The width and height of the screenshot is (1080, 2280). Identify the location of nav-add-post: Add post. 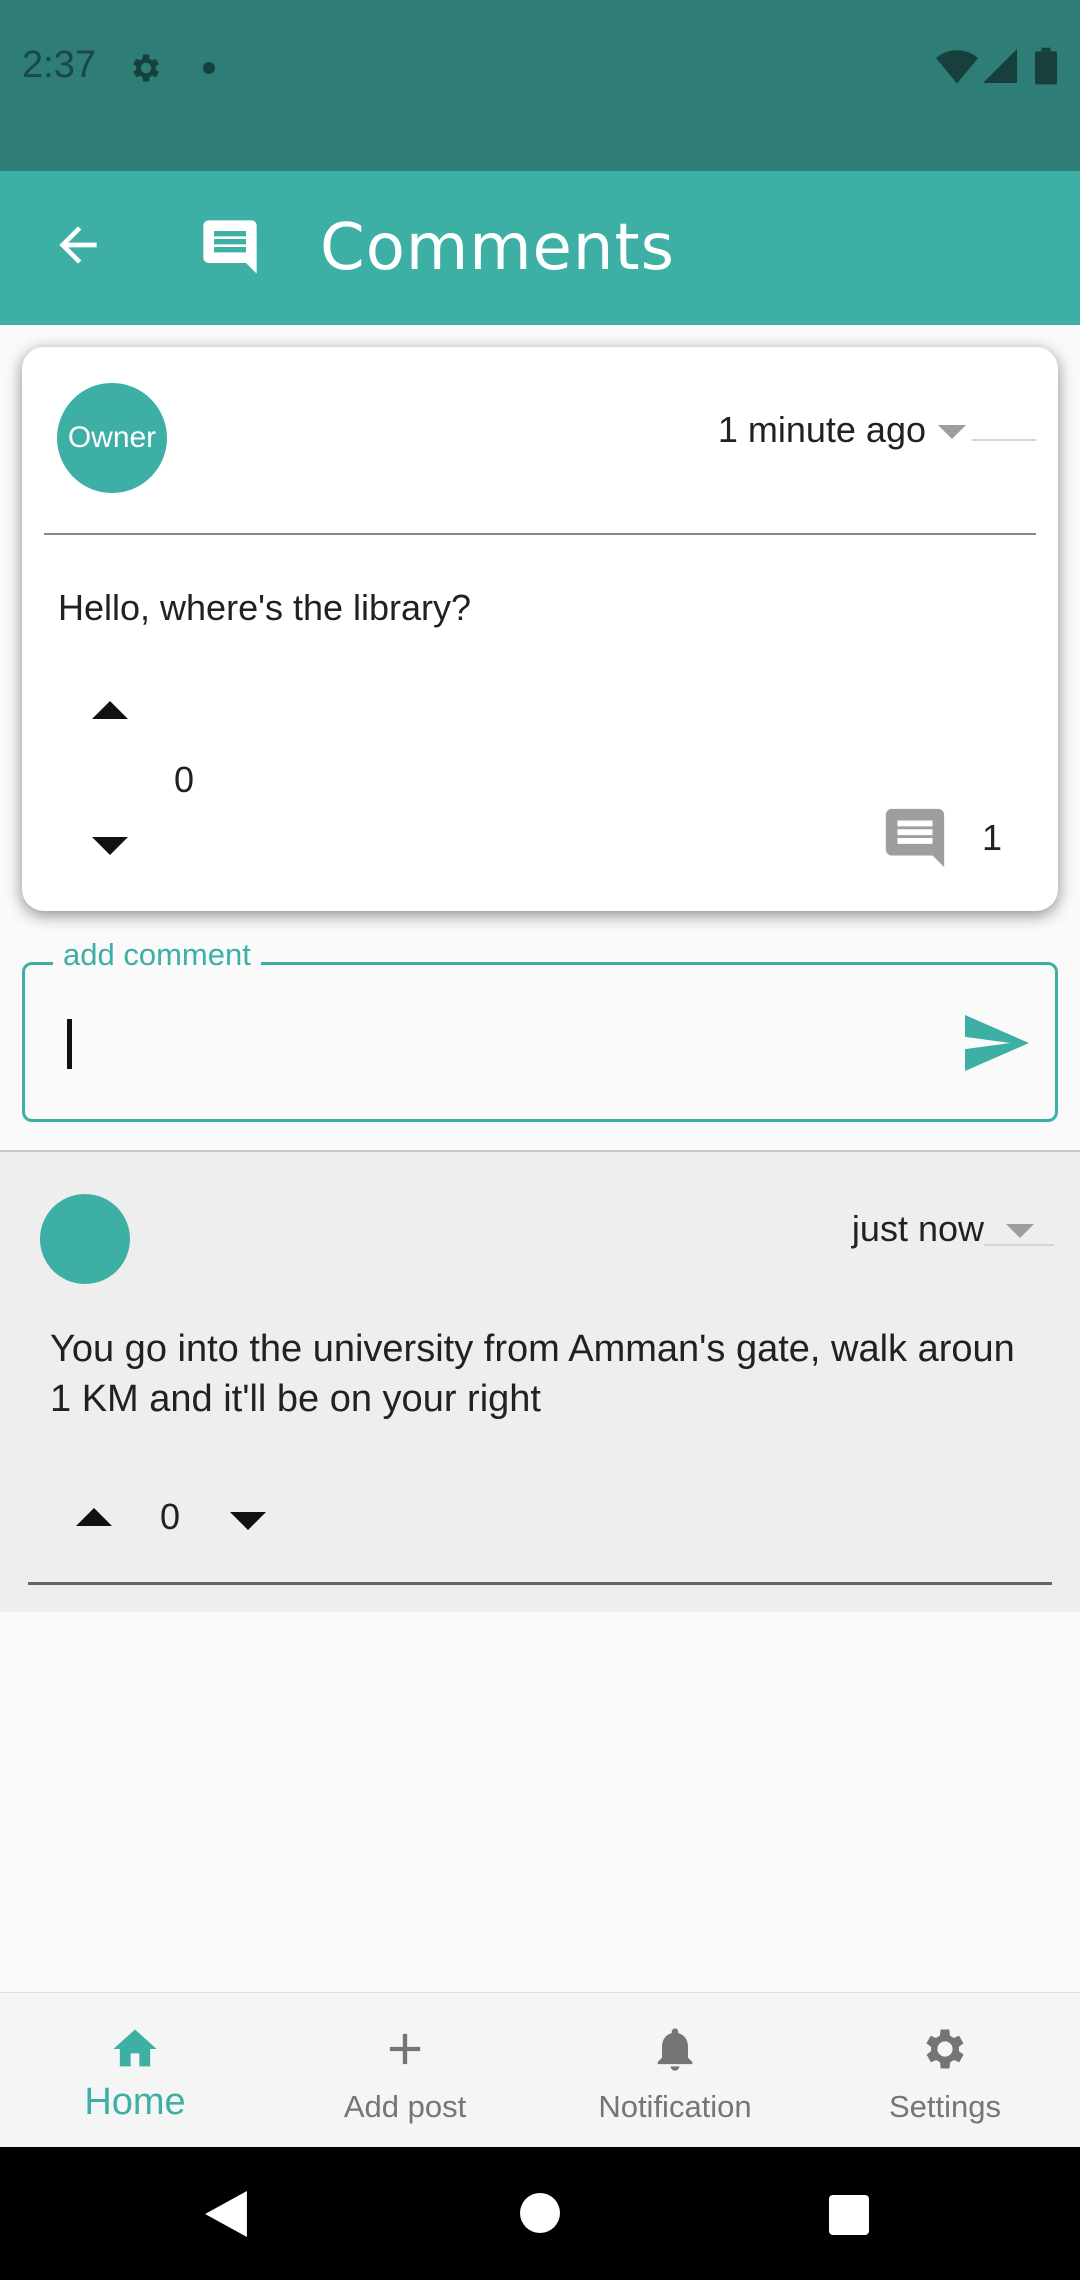
(405, 2070).